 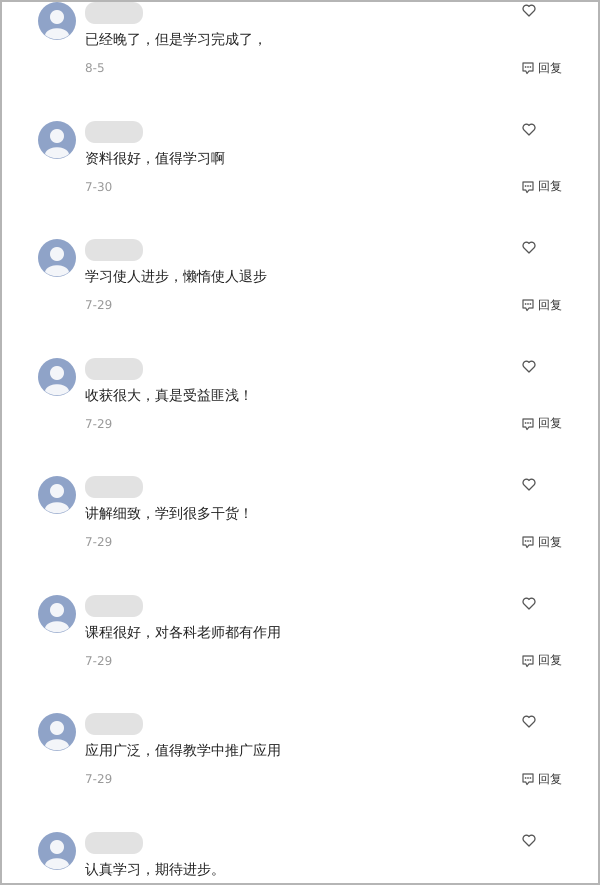 What do you see at coordinates (176, 40) in the screenshot?
I see `comment-text: 已经晚了，但是学习完成了，` at bounding box center [176, 40].